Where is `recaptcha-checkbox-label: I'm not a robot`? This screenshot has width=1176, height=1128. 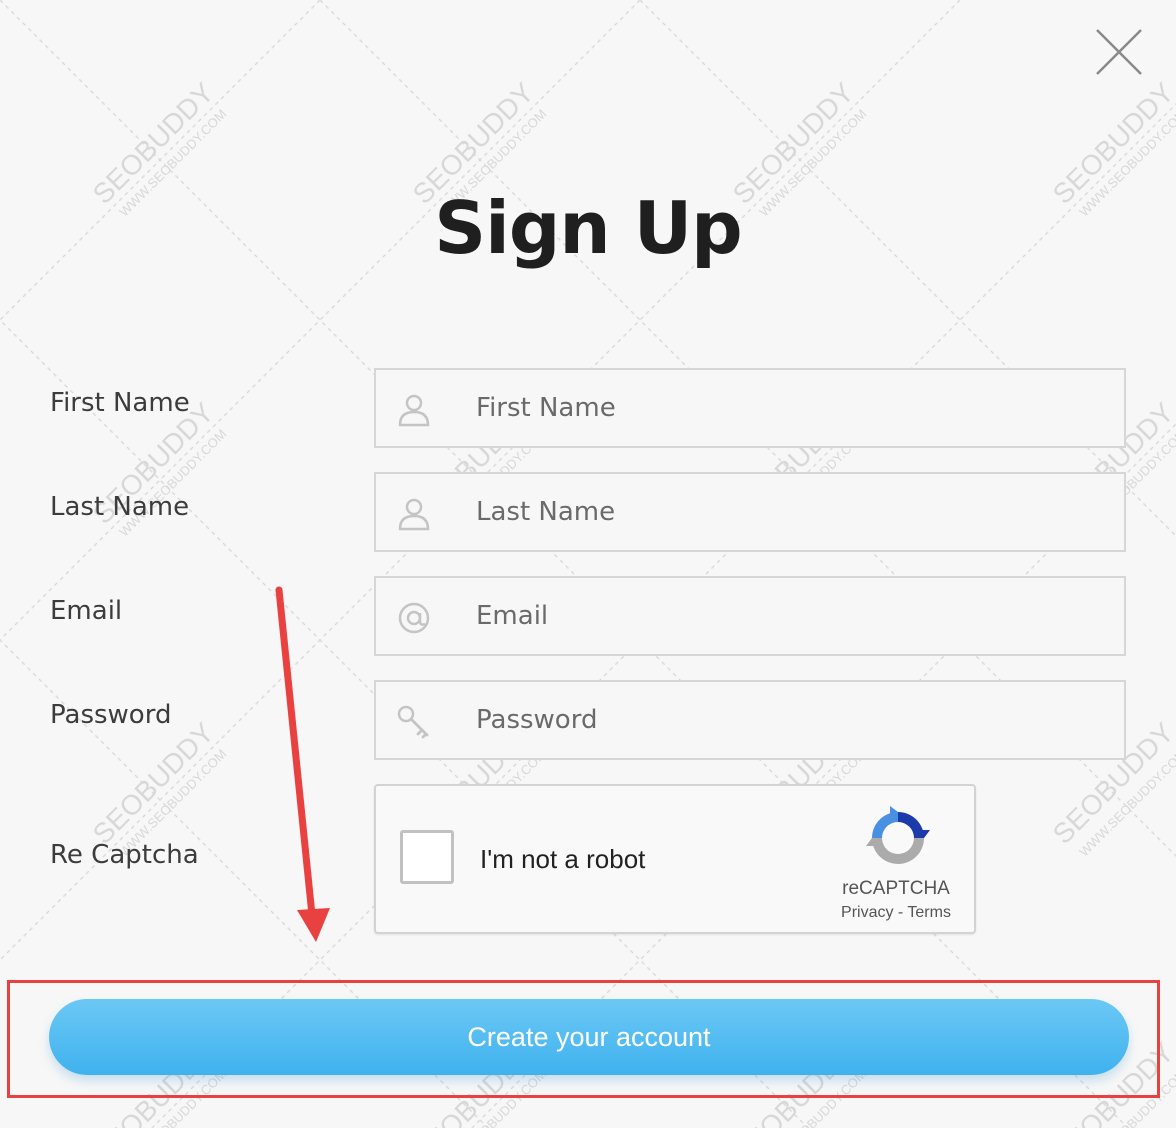 recaptcha-checkbox-label: I'm not a robot is located at coordinates (563, 859).